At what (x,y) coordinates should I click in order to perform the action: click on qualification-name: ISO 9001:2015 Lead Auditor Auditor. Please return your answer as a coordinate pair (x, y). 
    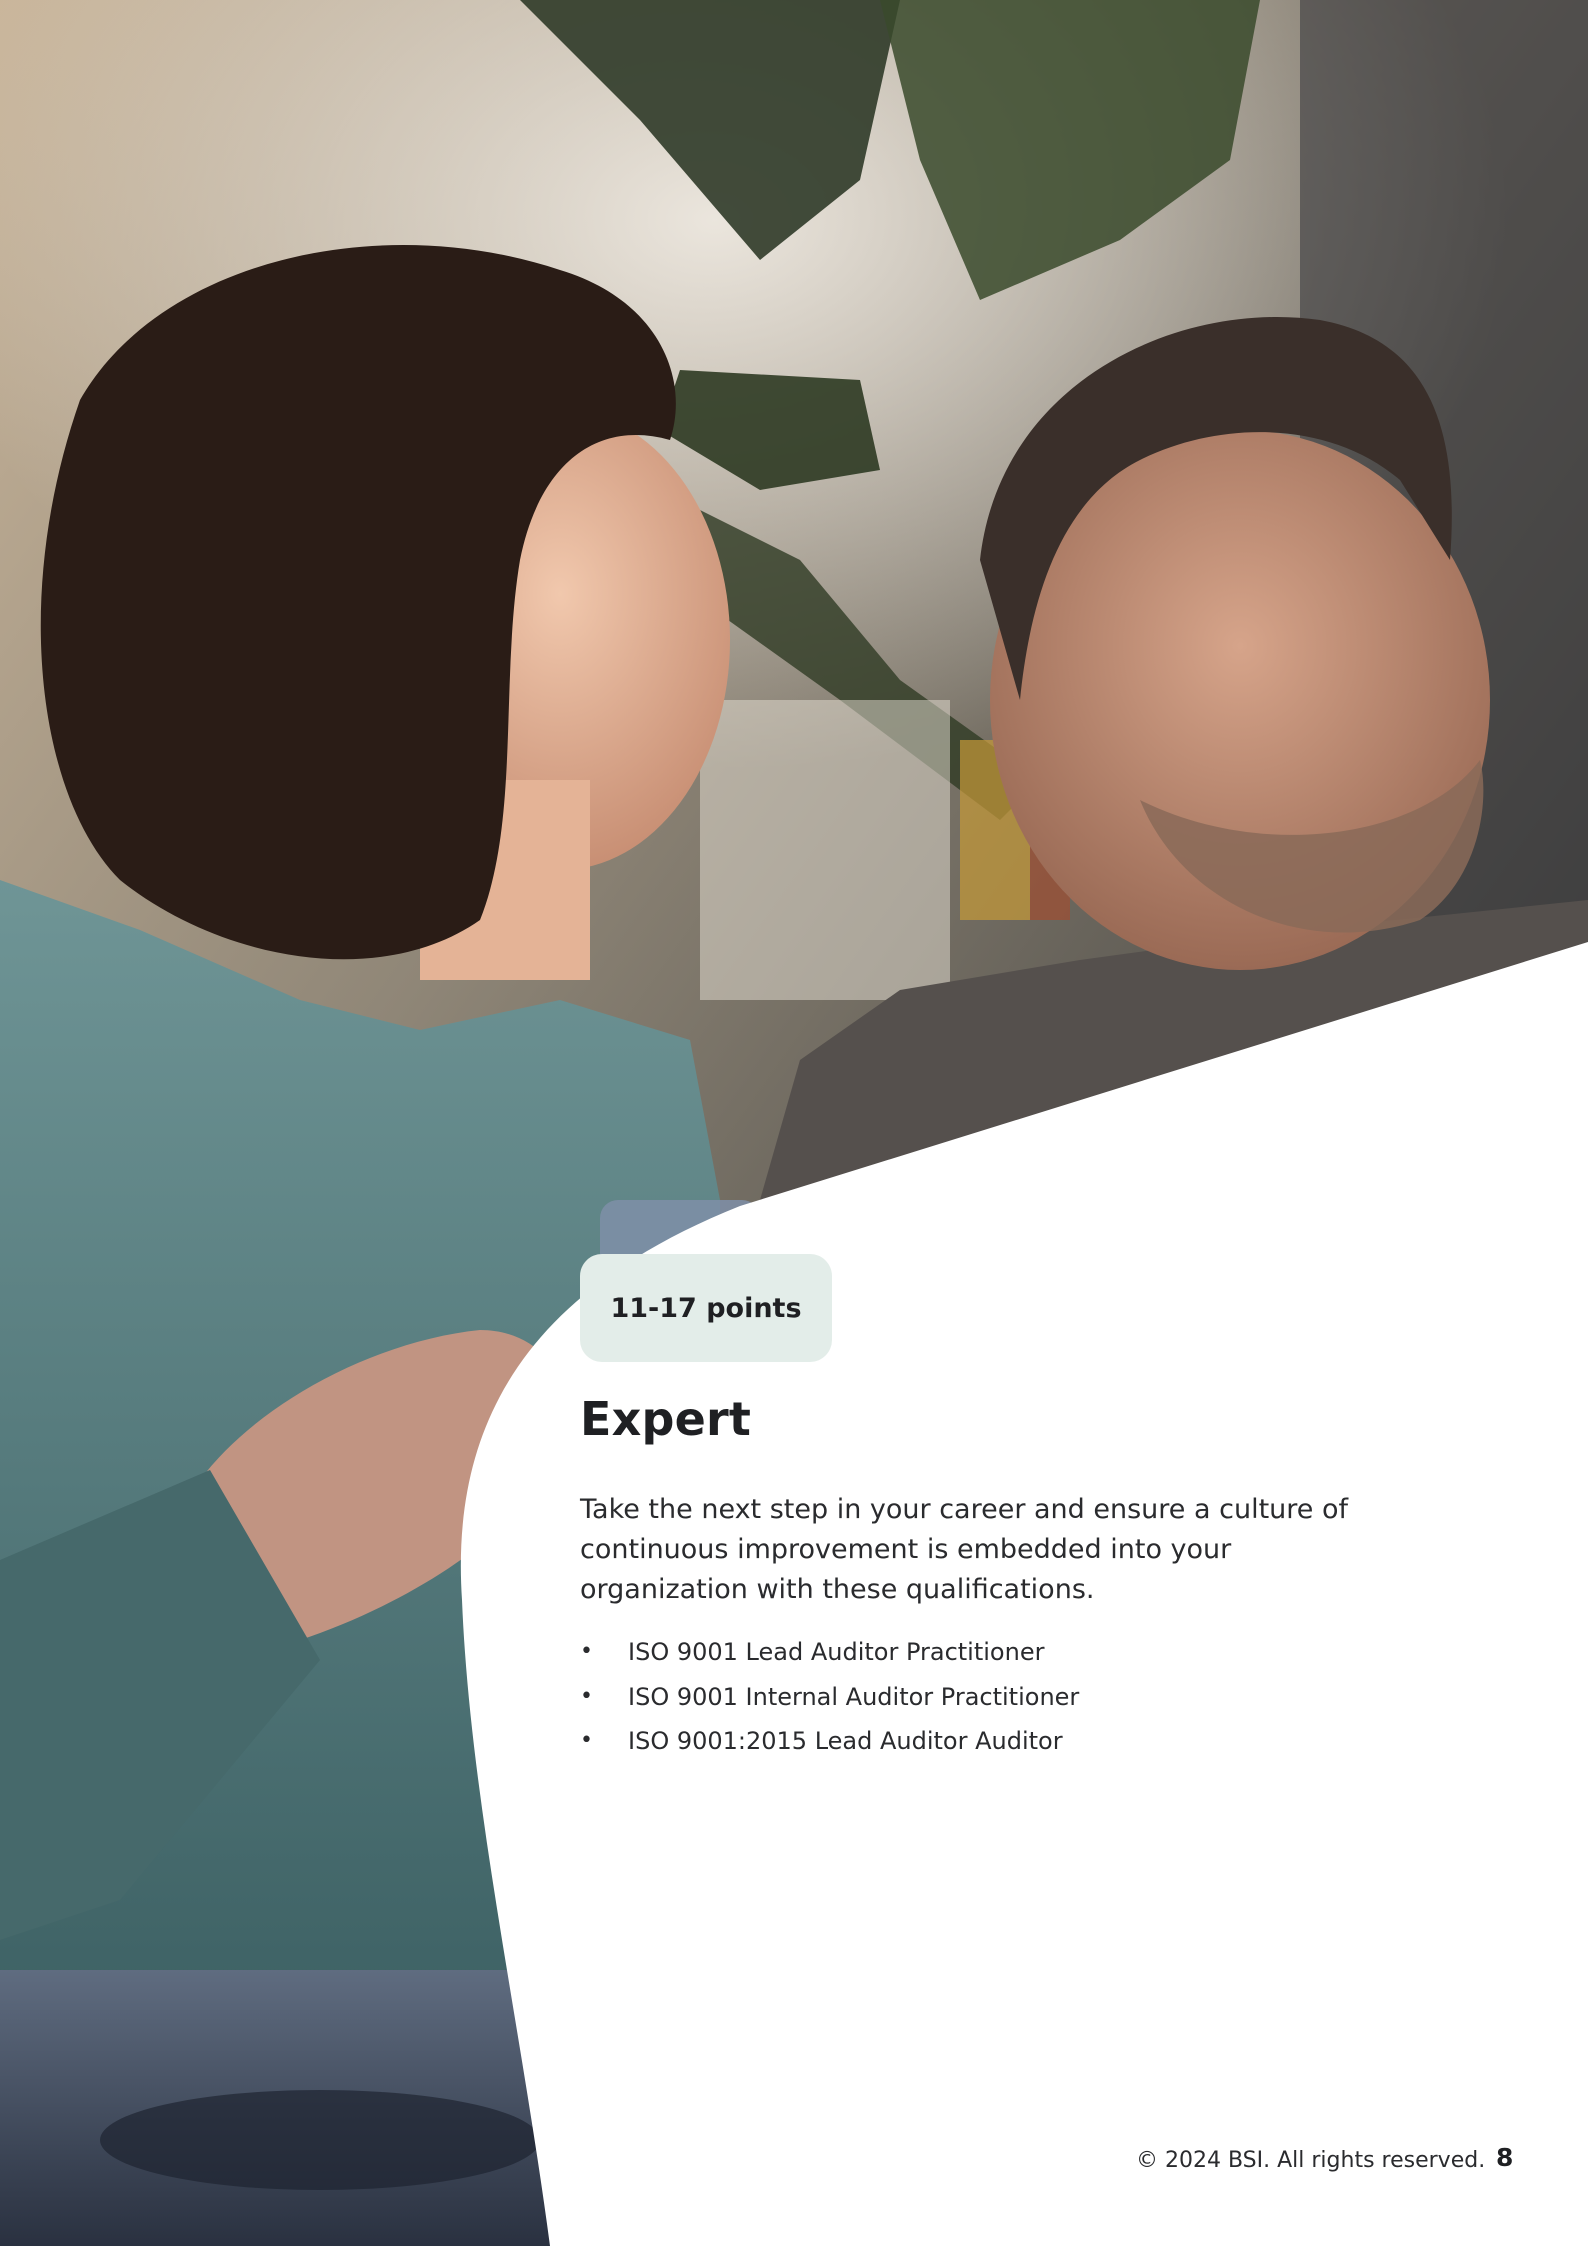
    Looking at the image, I should click on (845, 1741).